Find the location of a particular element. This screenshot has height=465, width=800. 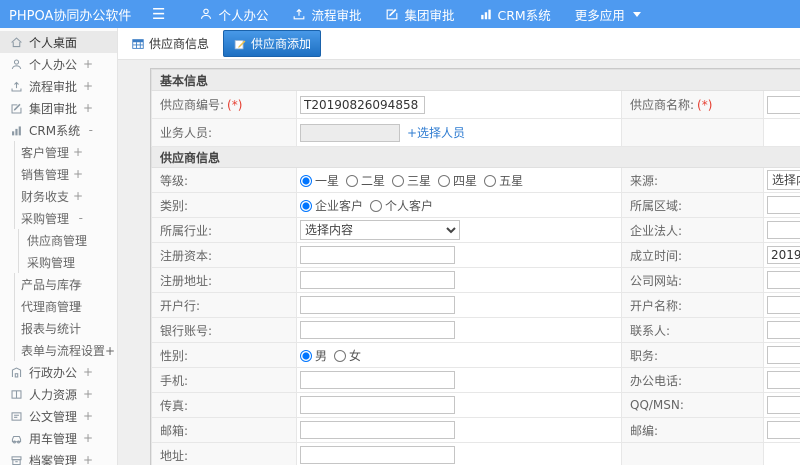

sidebar-item-finance: 财务收支 + is located at coordinates (58, 196).